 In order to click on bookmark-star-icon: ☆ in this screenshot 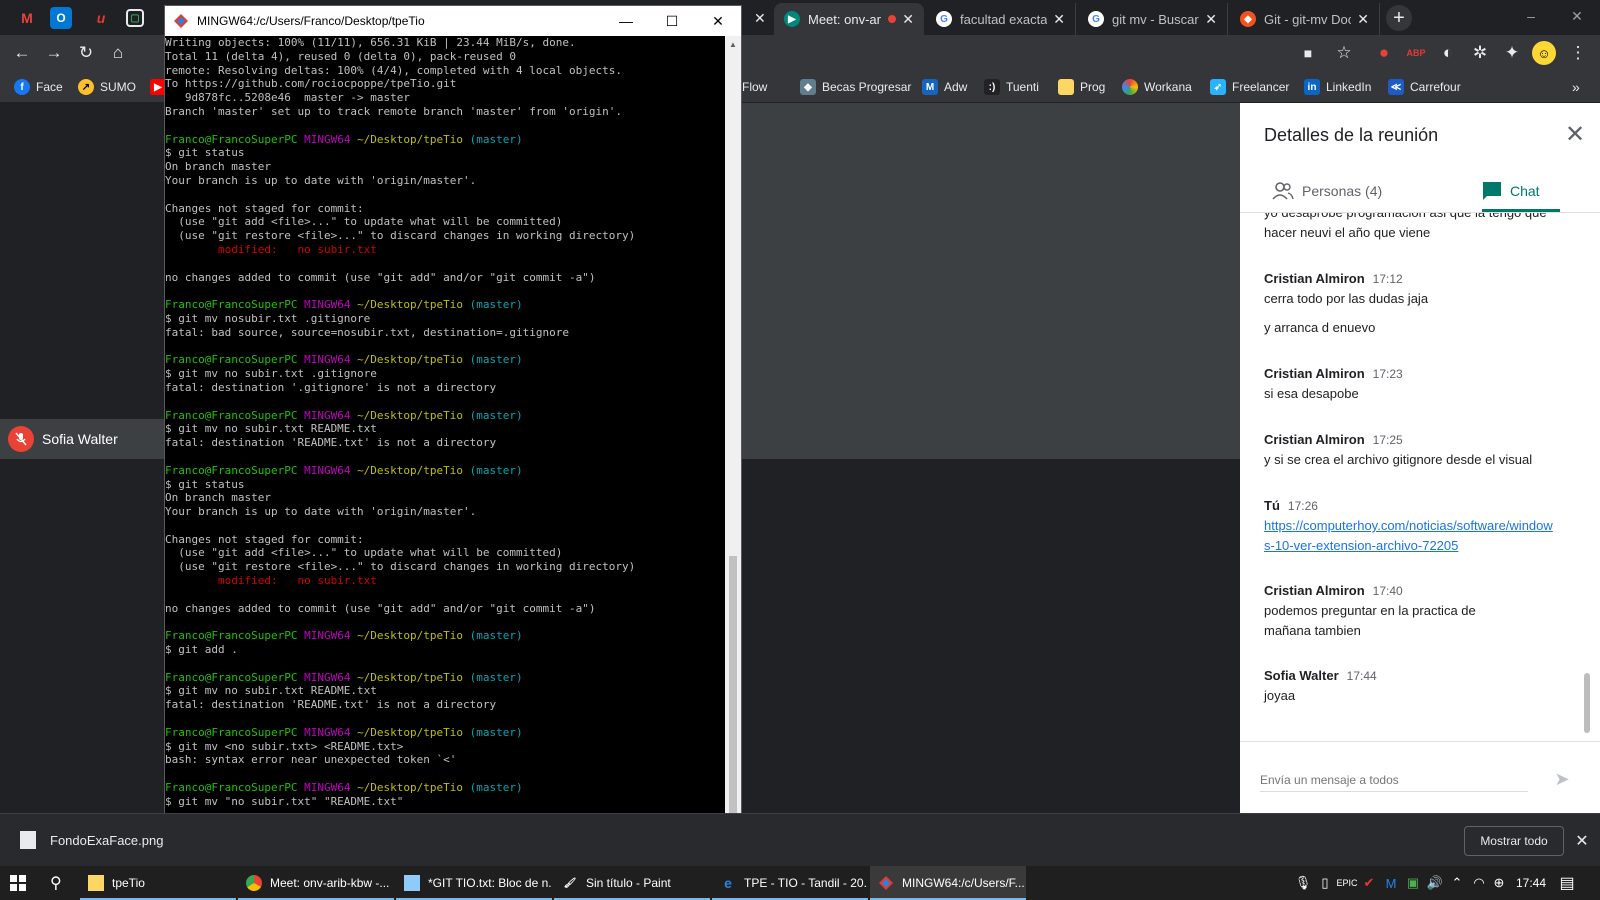, I will do `click(1344, 53)`.